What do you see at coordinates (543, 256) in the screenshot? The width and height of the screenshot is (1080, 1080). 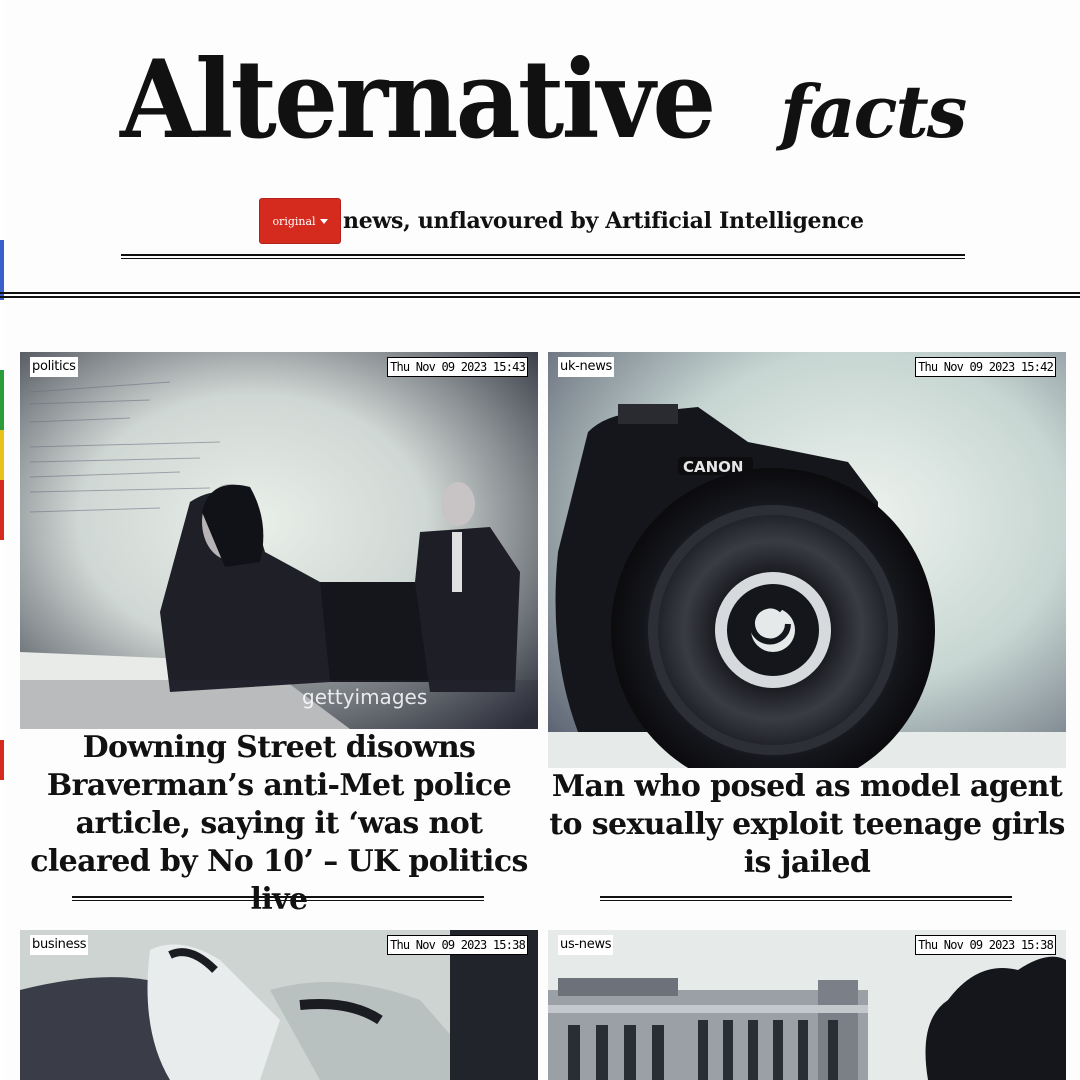 I see `header-divider` at bounding box center [543, 256].